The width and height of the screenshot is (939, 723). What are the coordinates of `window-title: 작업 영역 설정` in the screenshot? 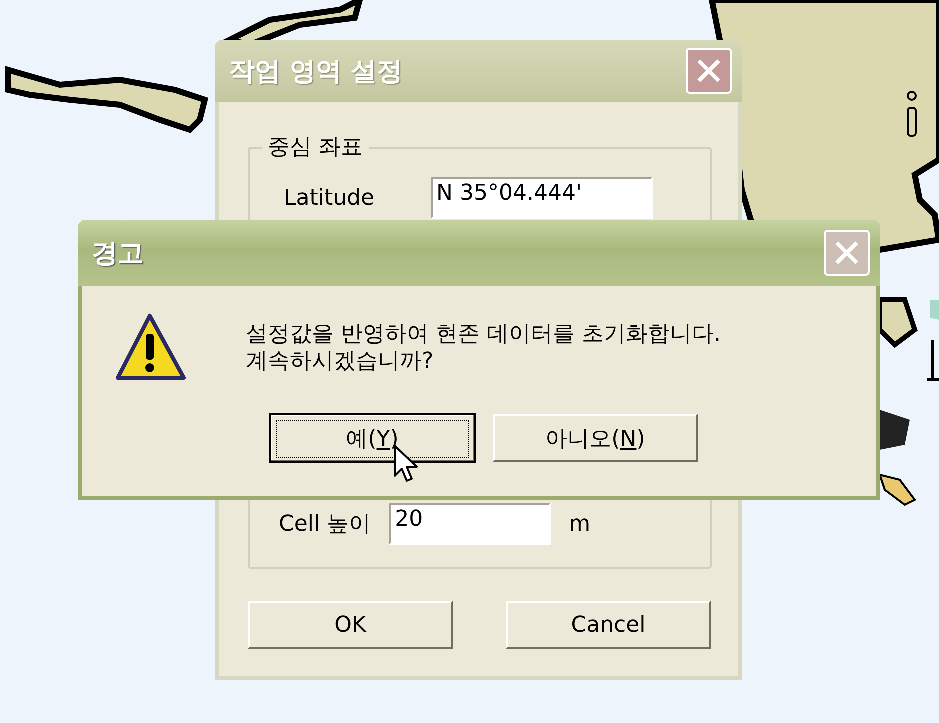 It's located at (316, 72).